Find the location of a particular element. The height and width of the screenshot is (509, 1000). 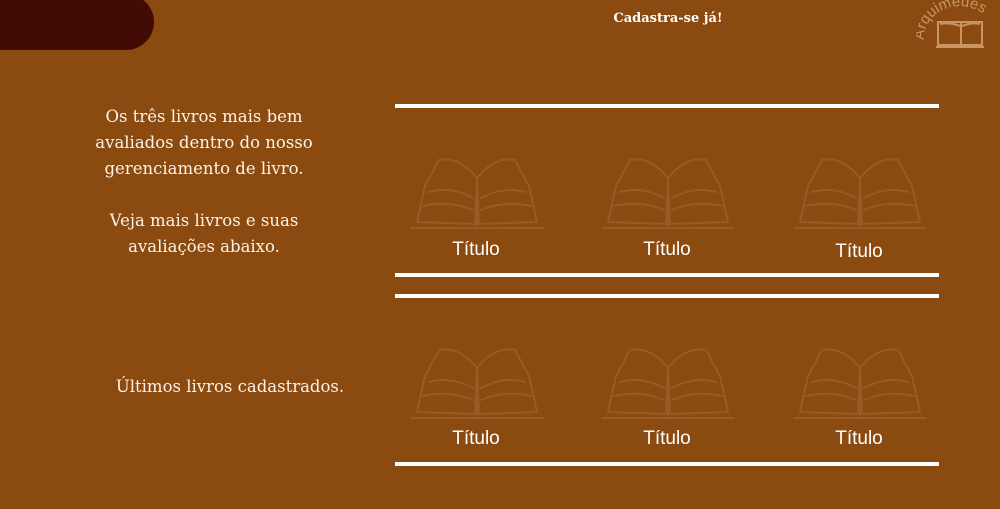

svg-text: Arquimedes is located at coordinates (953, 20).